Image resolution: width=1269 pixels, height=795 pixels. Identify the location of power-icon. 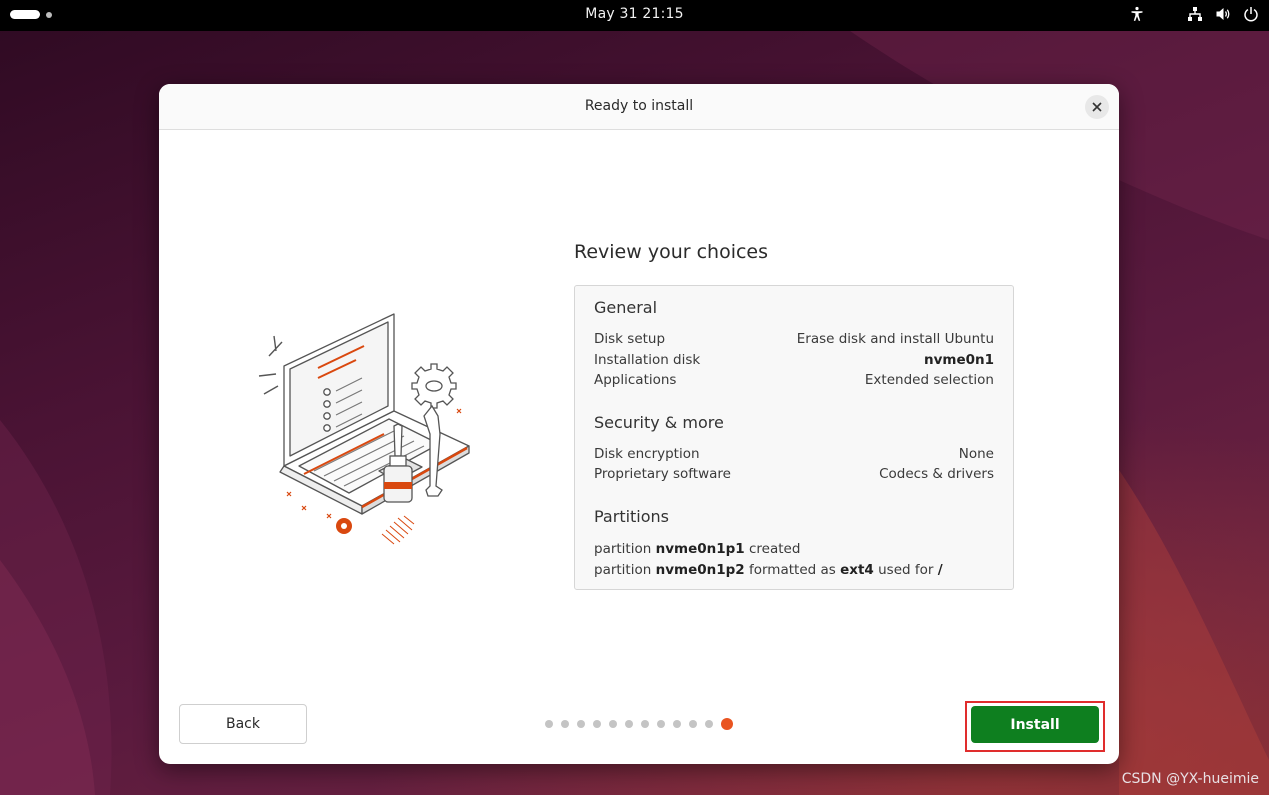
(1251, 14).